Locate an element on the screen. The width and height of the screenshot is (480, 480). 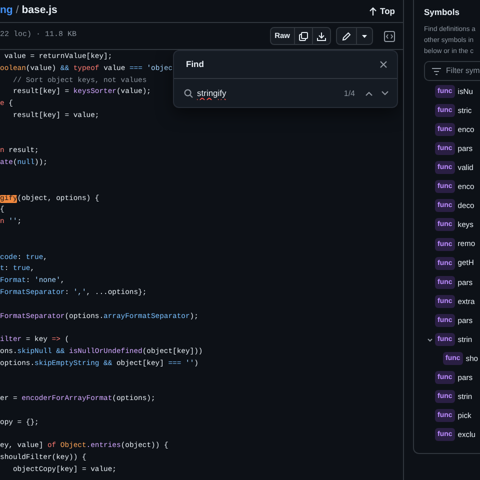
close-icon is located at coordinates (383, 64).